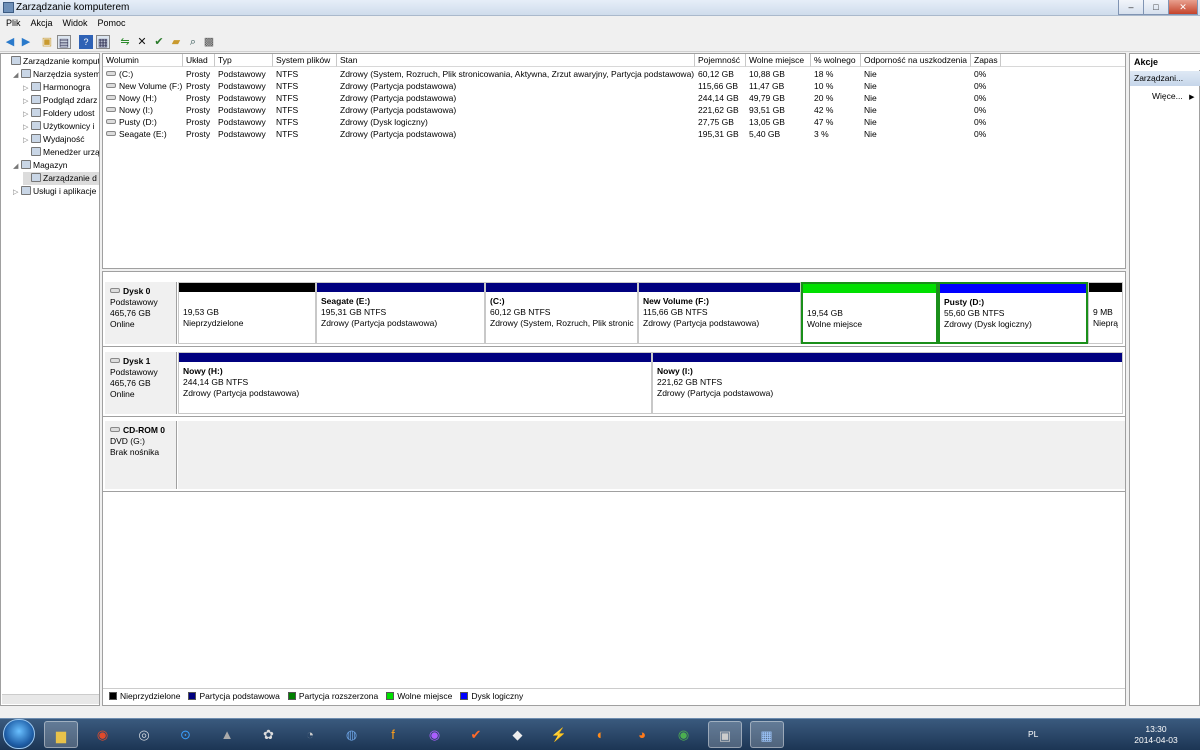 Image resolution: width=1200 pixels, height=750 pixels. Describe the element at coordinates (198, 134) in the screenshot. I see `cell-text: Prosty` at that location.